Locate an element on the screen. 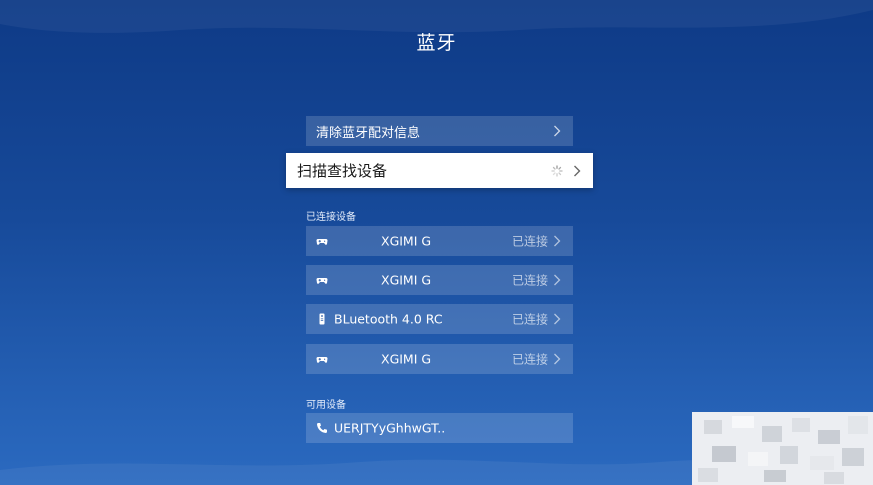 The width and height of the screenshot is (873, 485). loading-spinner-icon is located at coordinates (557, 170).